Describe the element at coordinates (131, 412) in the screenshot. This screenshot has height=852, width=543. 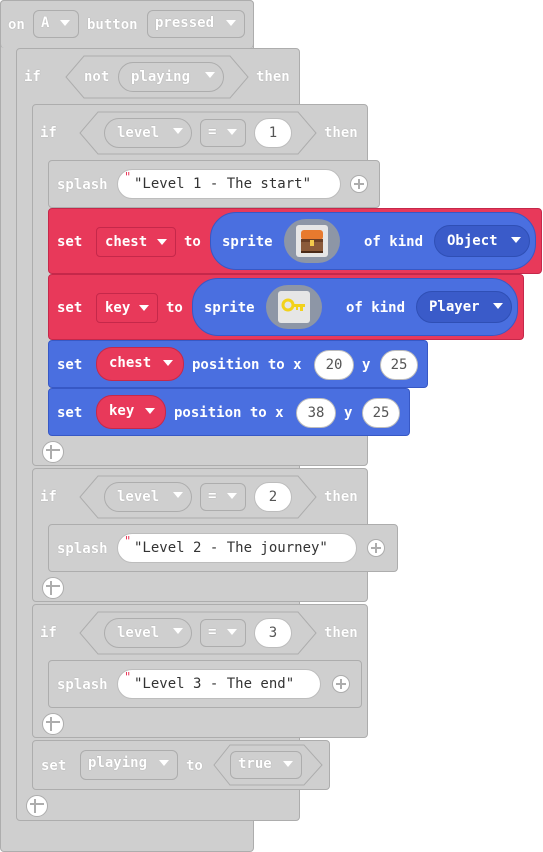
I see `key-sprite-pill: key` at that location.